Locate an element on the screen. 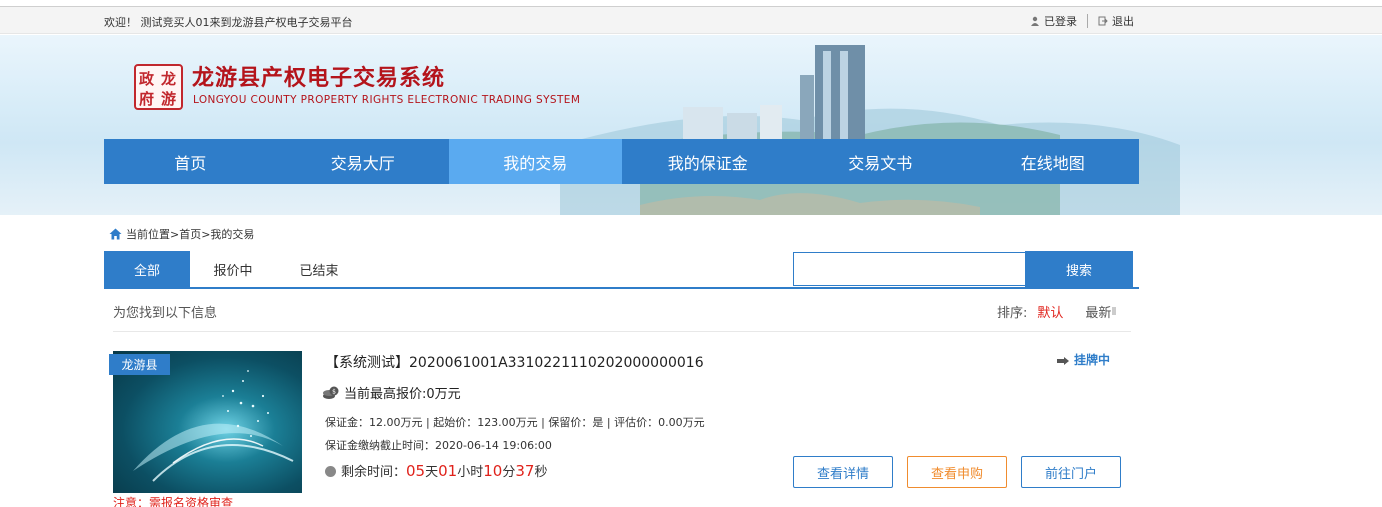 The height and width of the screenshot is (507, 1382). sort-label: 排序: is located at coordinates (1012, 313).